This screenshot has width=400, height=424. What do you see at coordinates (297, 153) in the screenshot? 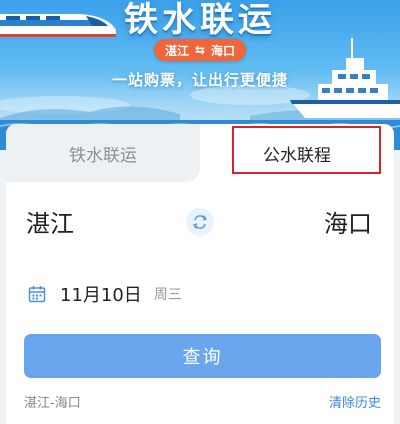
I see `tab-road-water: 公水联程` at bounding box center [297, 153].